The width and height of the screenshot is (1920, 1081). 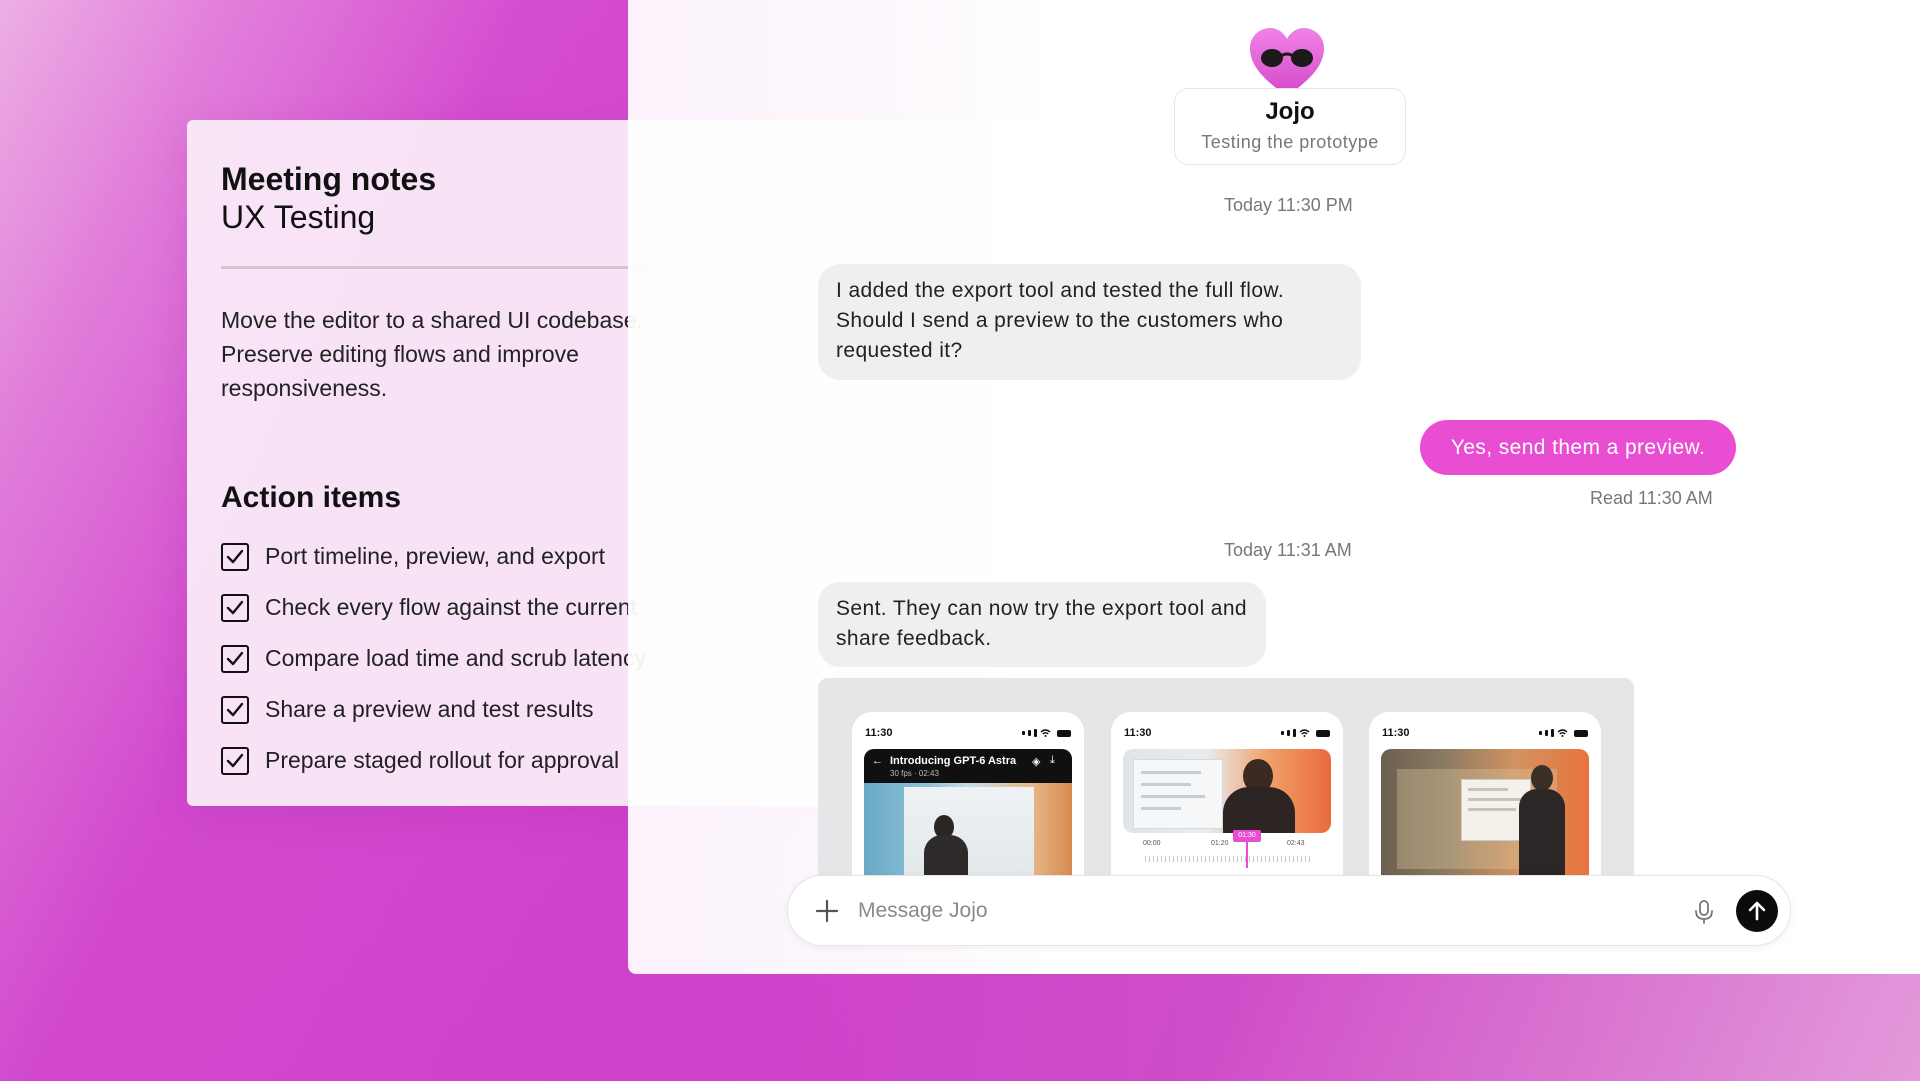 I want to click on video-title: Introducing GPT-6 Astra, so click(x=953, y=761).